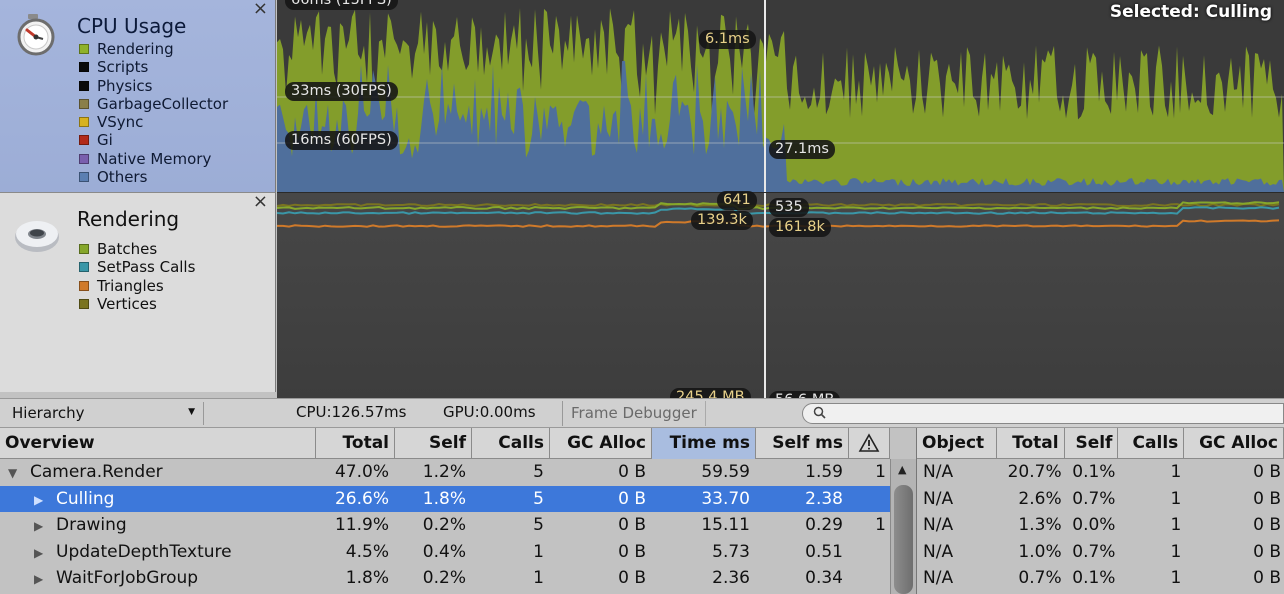  What do you see at coordinates (123, 67) in the screenshot?
I see `legend-label: Scripts` at bounding box center [123, 67].